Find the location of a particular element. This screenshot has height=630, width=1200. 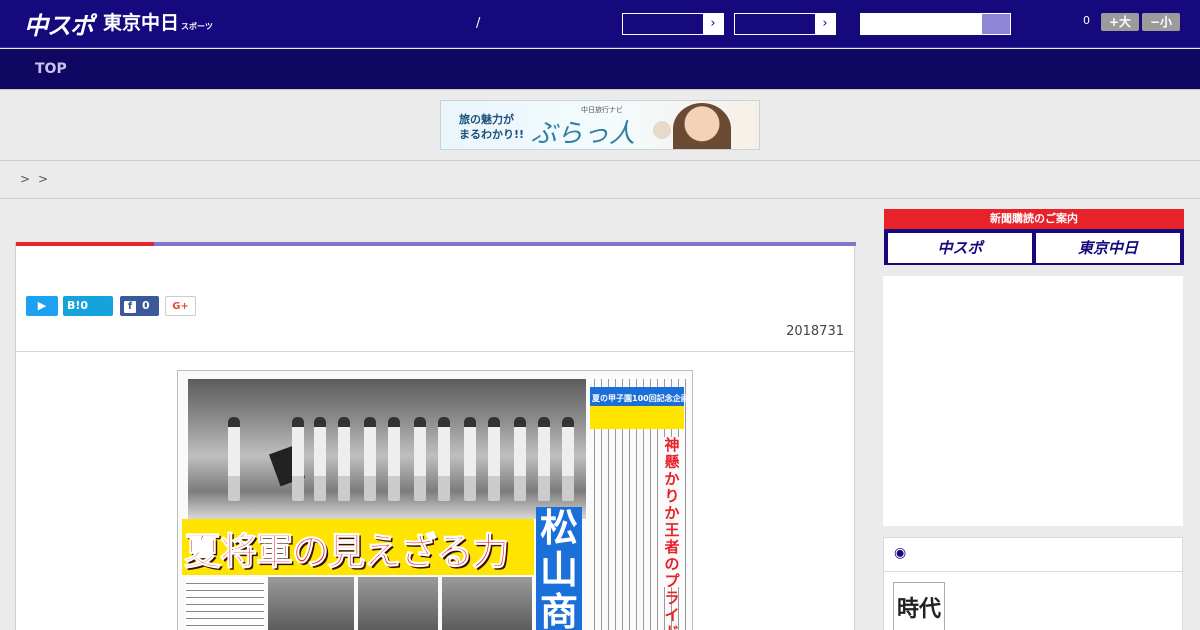

site-logo: 中スポ 東京中日 スポーツ is located at coordinates (118, 24).